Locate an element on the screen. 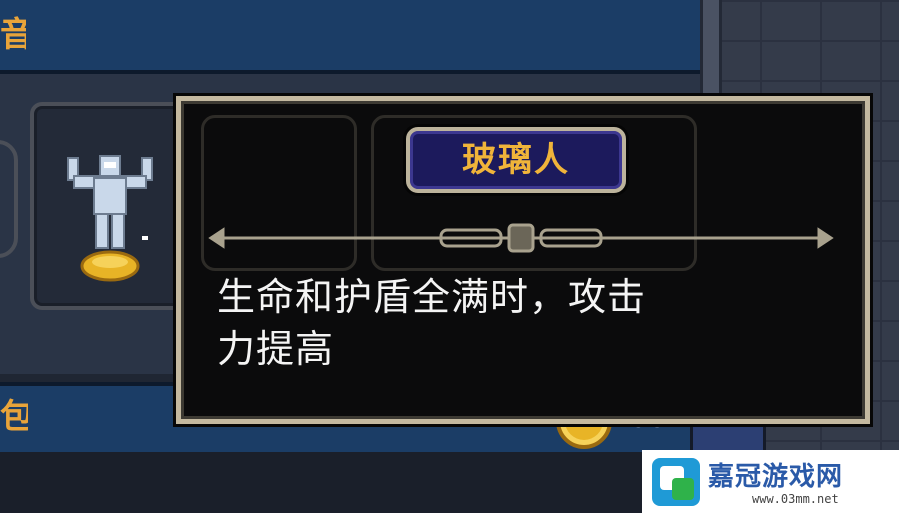 This screenshot has height=513, width=899. site-watermark: 嘉冠游戏网 www.03mm.net is located at coordinates (770, 481).